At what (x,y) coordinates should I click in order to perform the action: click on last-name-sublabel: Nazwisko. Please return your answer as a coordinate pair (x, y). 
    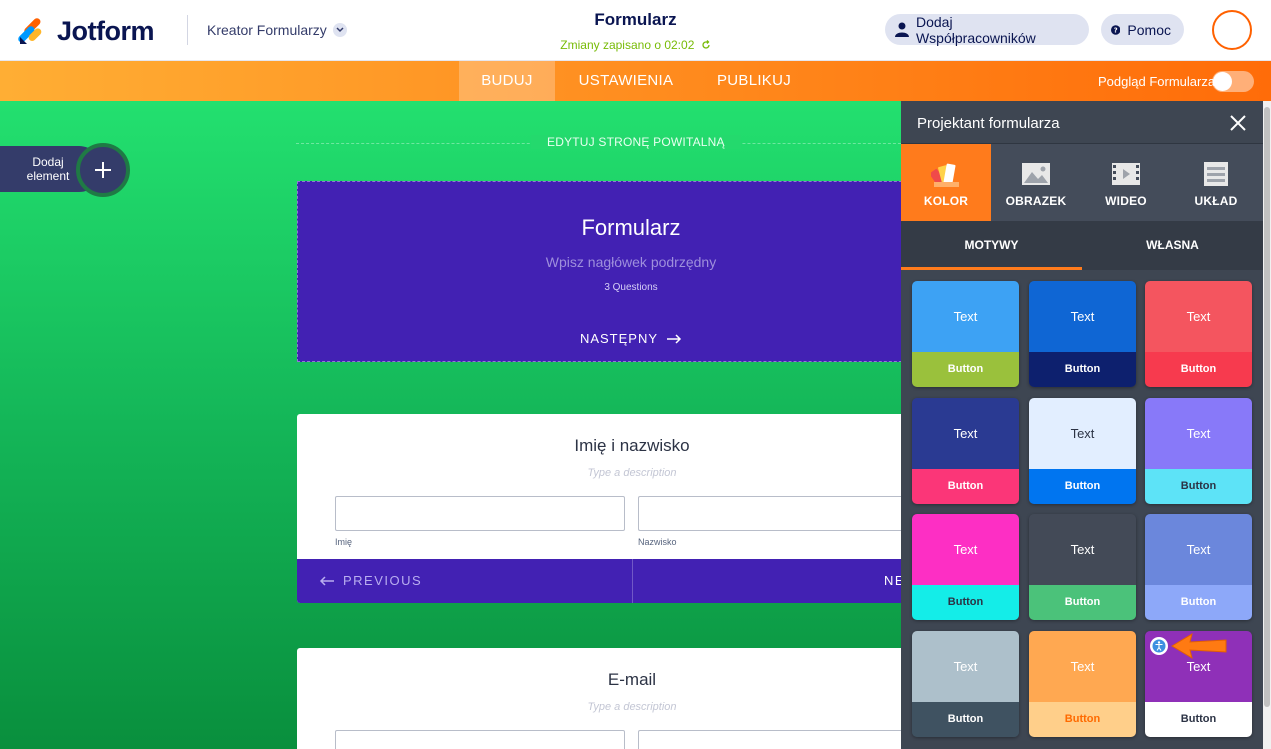
    Looking at the image, I should click on (657, 542).